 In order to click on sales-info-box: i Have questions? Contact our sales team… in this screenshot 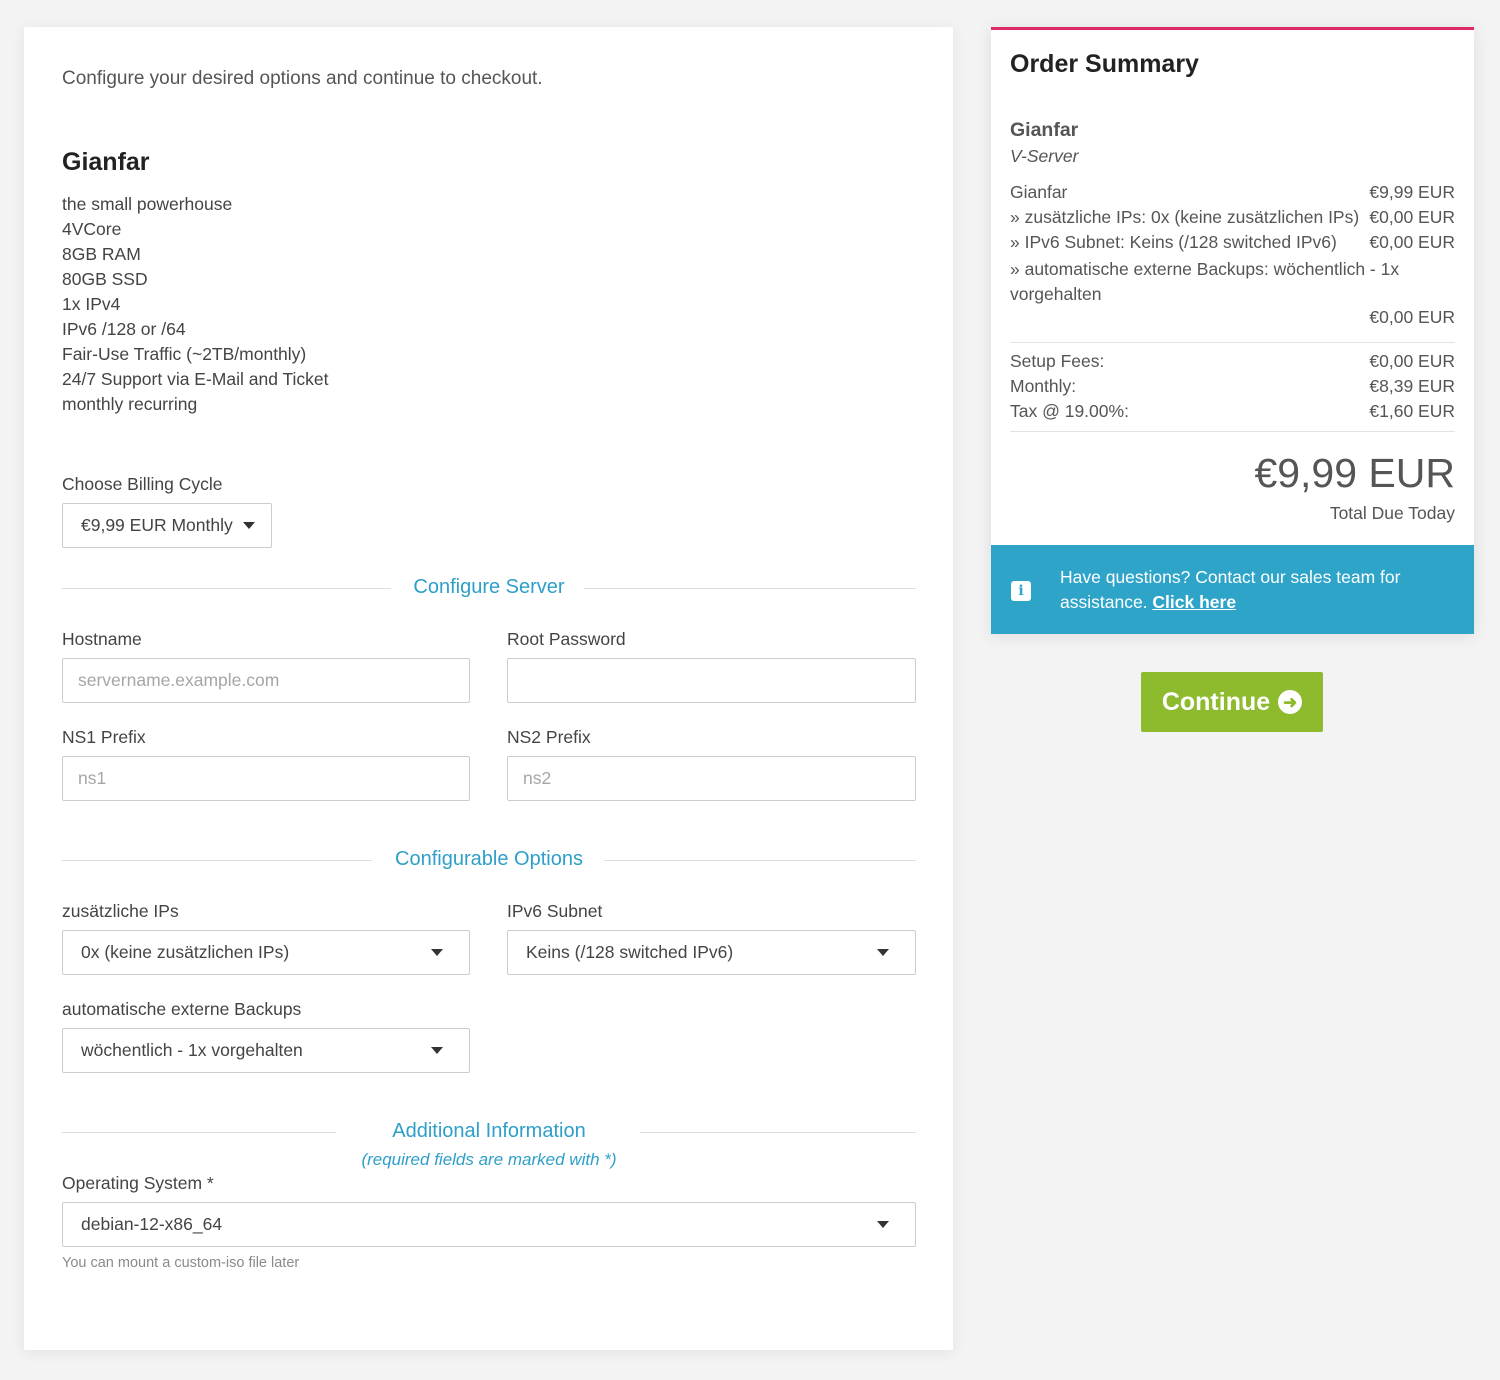, I will do `click(1232, 589)`.